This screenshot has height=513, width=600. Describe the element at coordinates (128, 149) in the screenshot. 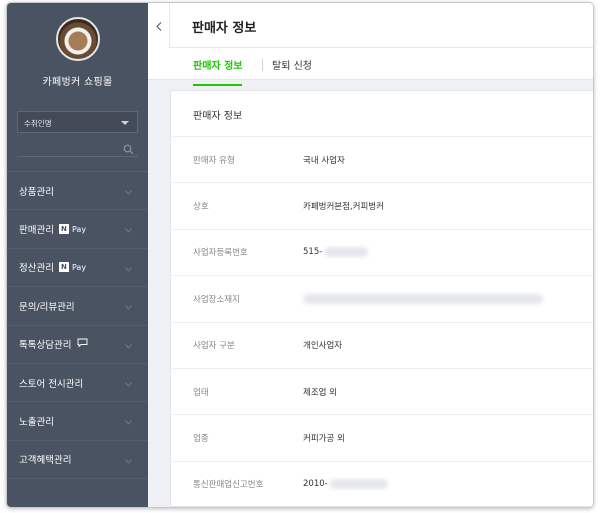

I see `search-icon` at that location.